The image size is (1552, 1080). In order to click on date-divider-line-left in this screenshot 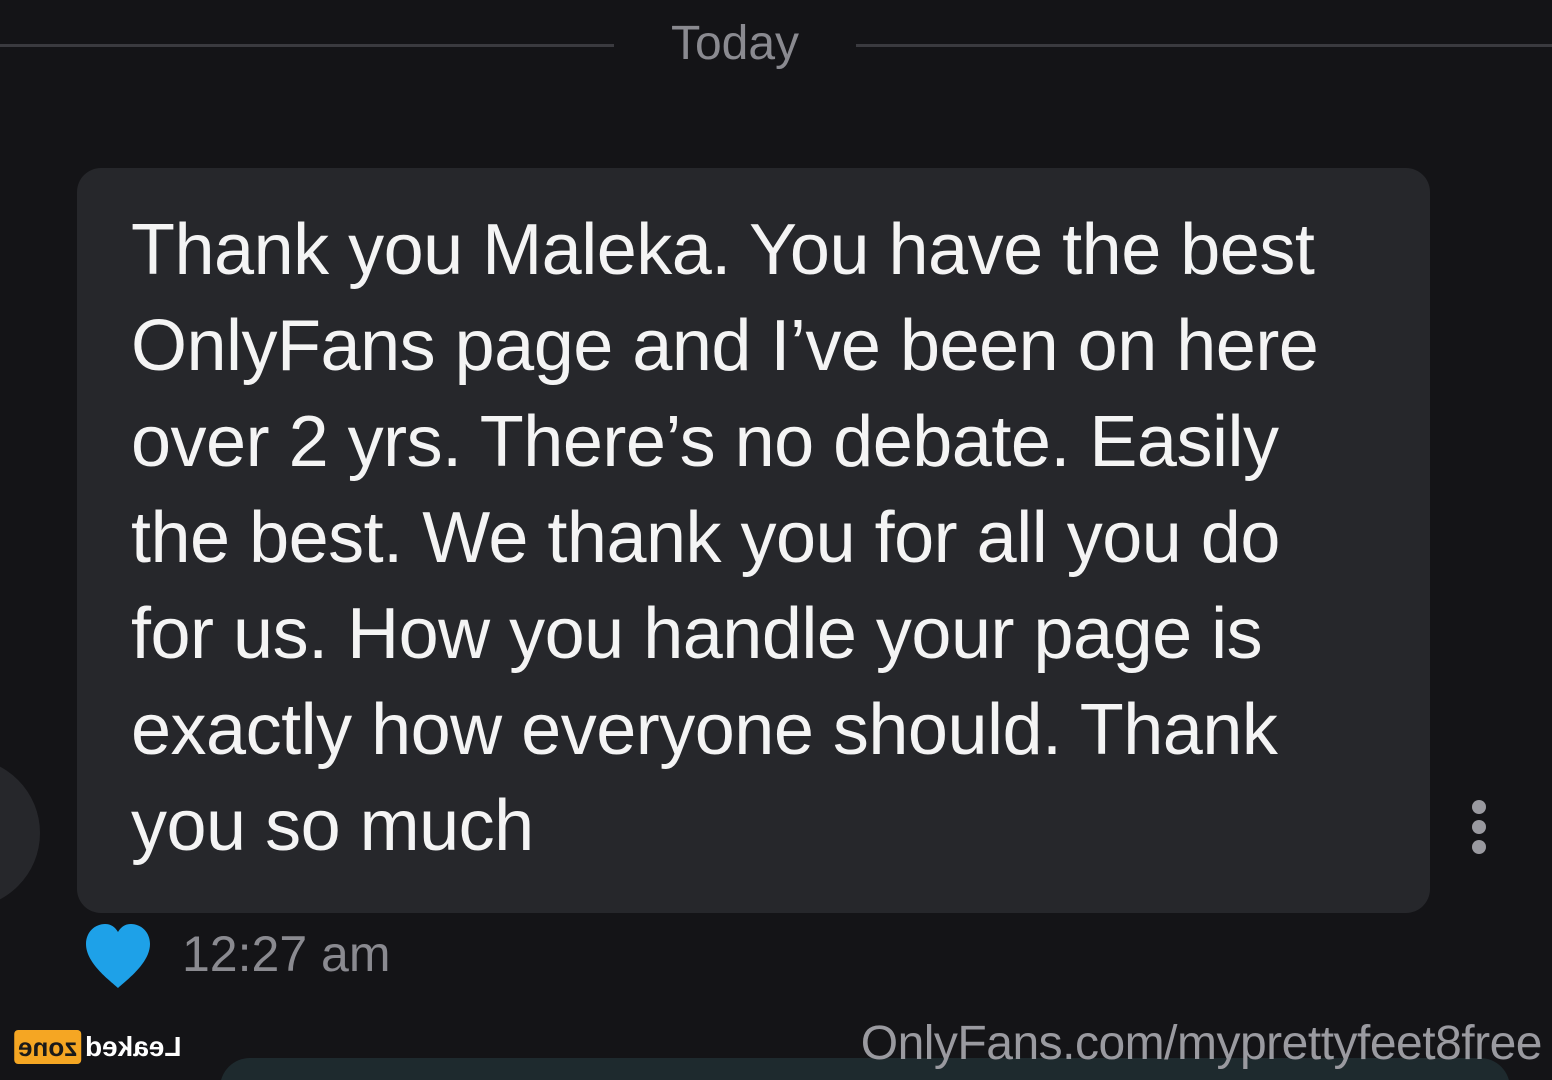, I will do `click(307, 45)`.